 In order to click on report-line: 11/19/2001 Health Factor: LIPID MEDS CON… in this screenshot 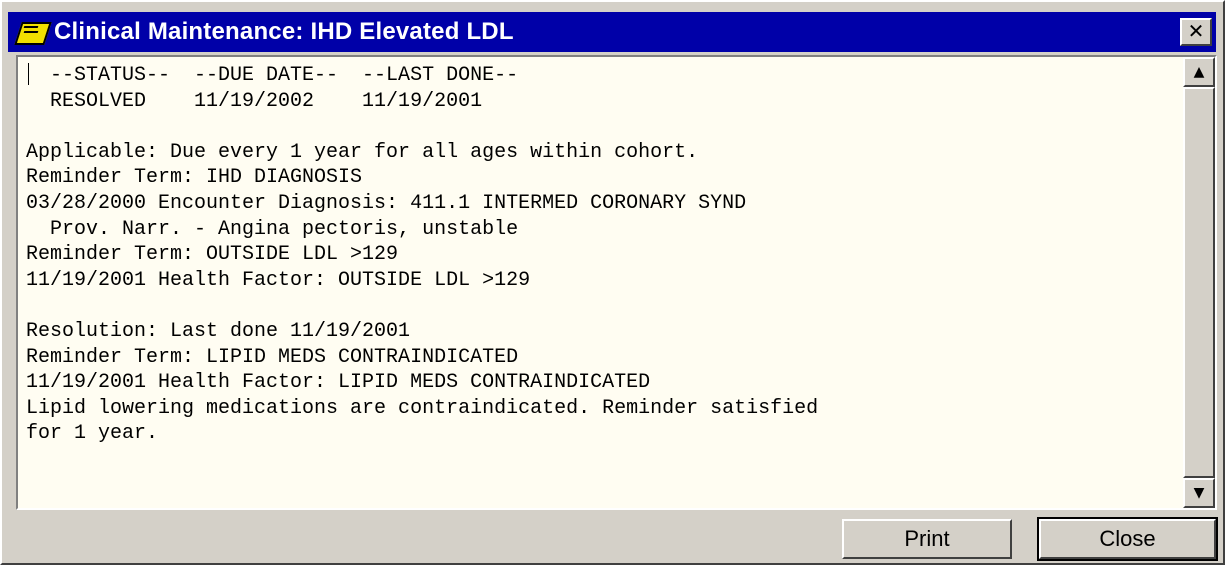, I will do `click(338, 383)`.